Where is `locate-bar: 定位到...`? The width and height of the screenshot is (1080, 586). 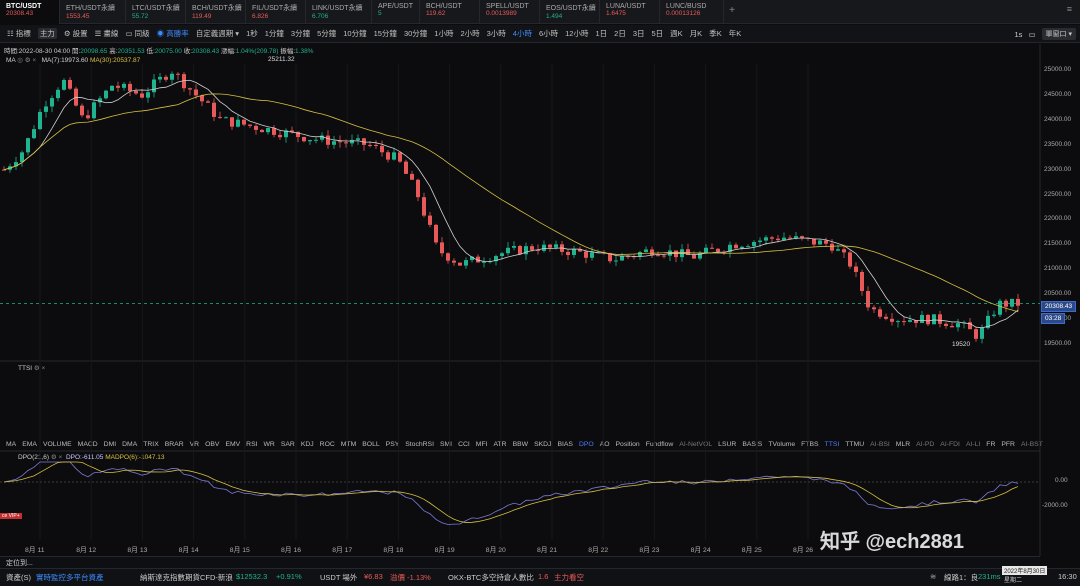
locate-bar: 定位到... is located at coordinates (520, 562).